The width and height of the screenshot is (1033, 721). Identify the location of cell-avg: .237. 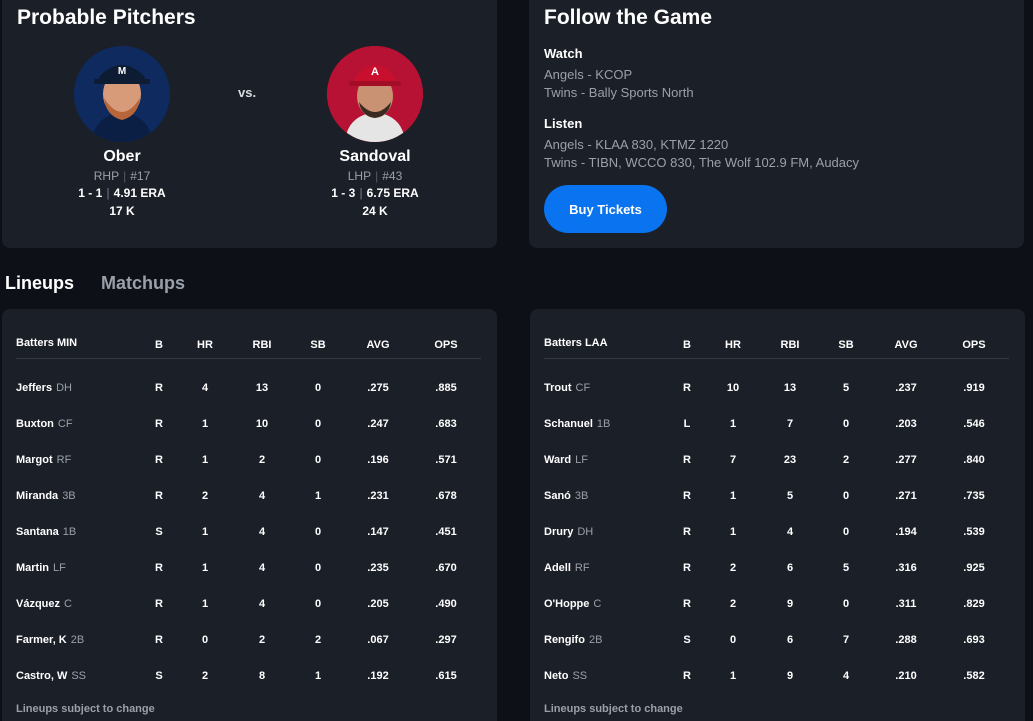
(906, 388).